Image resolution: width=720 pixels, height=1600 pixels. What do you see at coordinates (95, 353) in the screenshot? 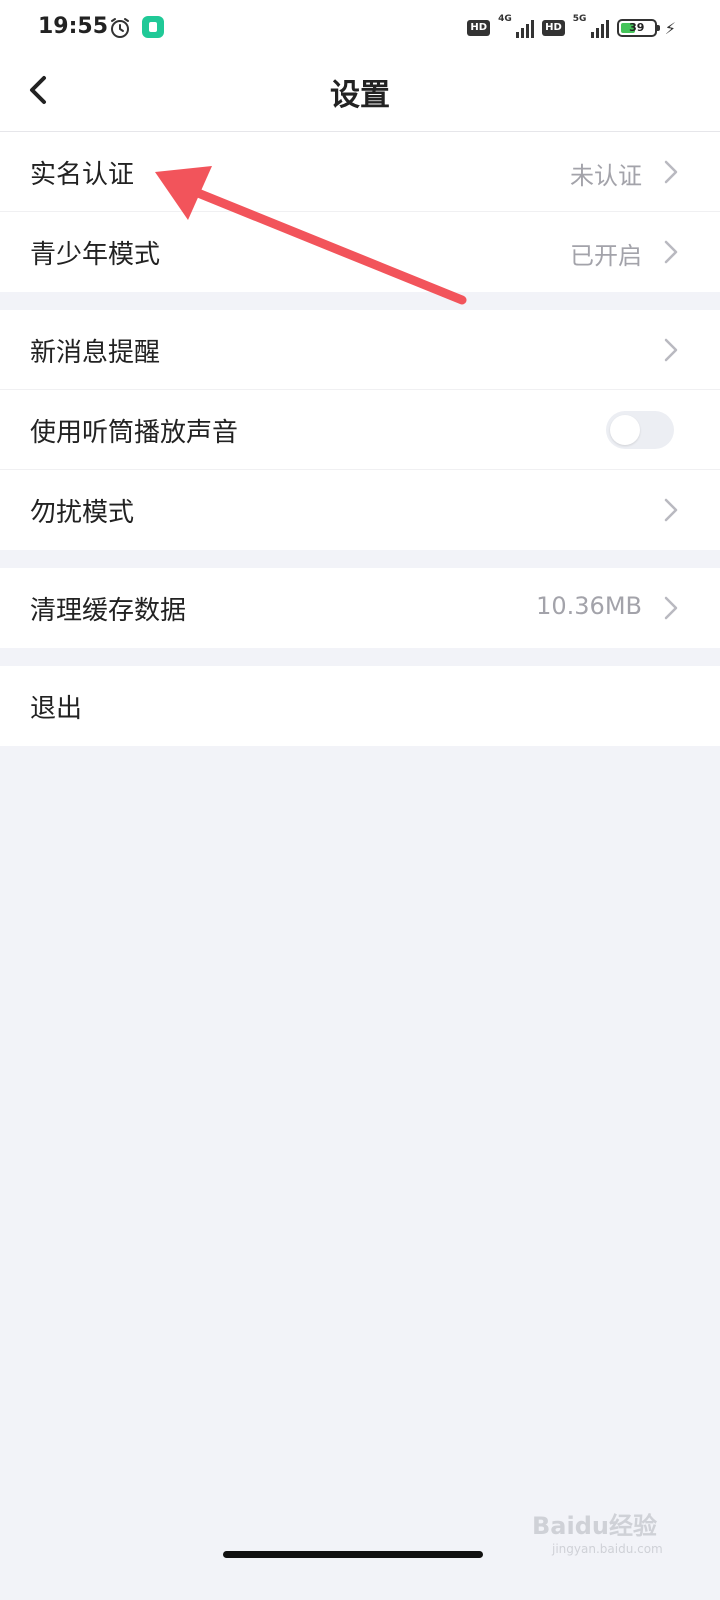
I see `row-label: 新消息提醒` at bounding box center [95, 353].